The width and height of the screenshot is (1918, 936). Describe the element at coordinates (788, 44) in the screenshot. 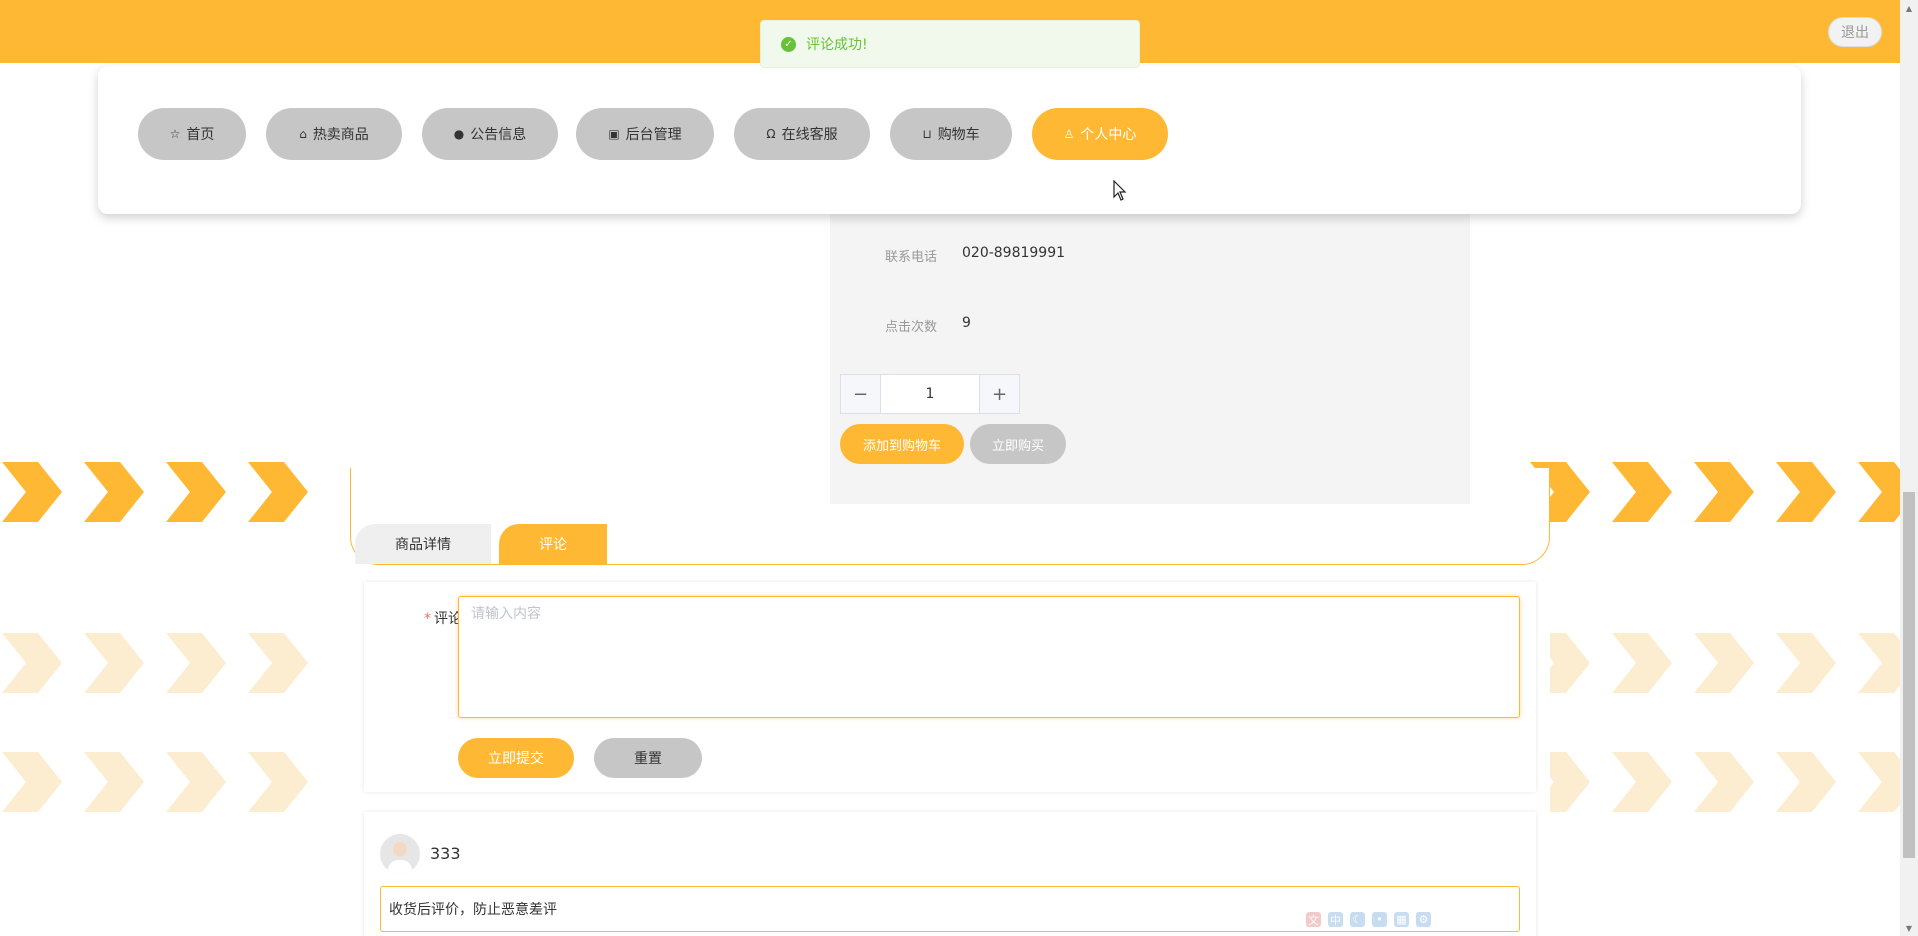

I see `check-circle-icon: ✓` at that location.